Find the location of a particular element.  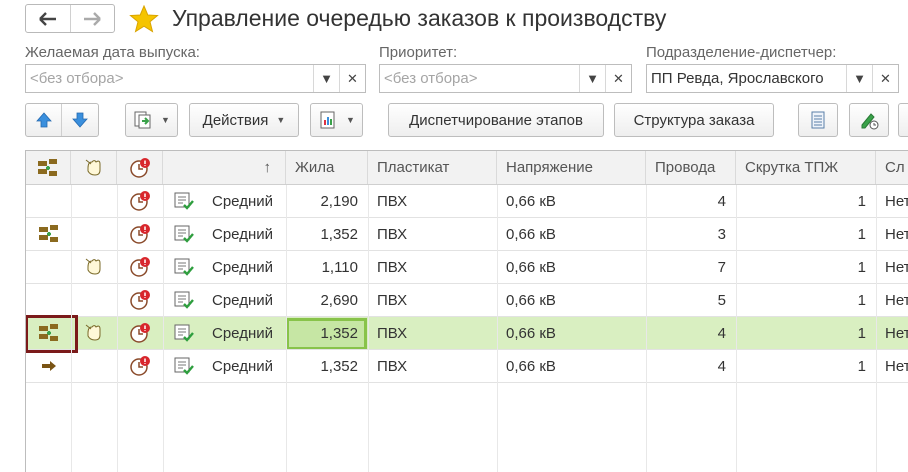

header-core: Жила is located at coordinates (327, 167).